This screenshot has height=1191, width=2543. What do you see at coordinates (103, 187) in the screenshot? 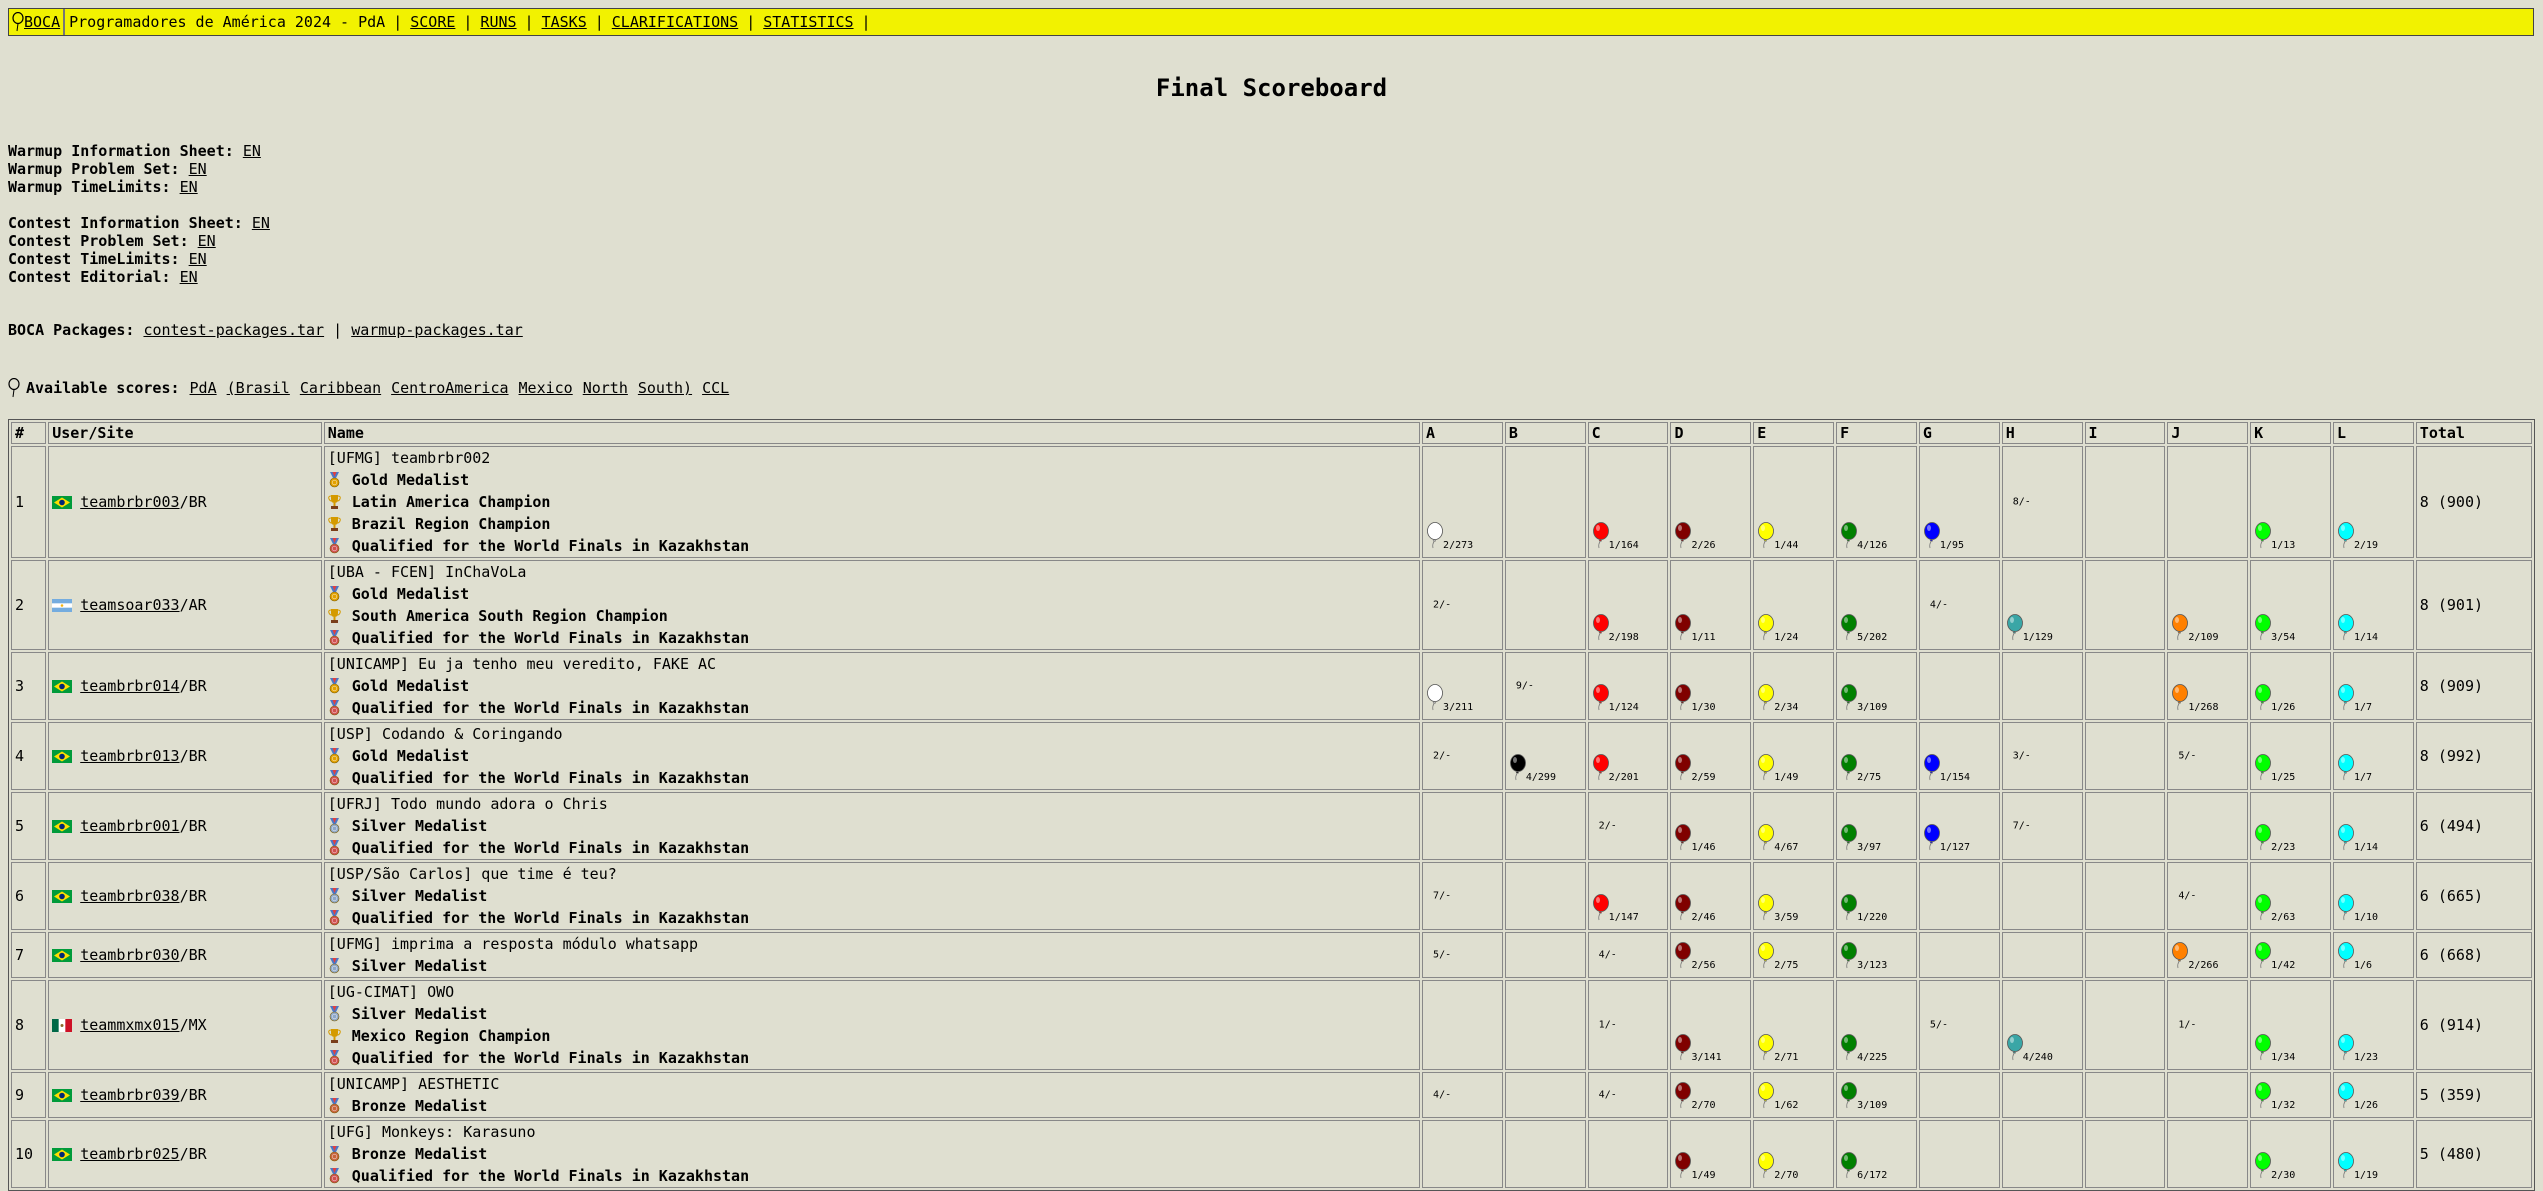
I see `info-line-warmup-timelimits: Warmup TimeLimits: EN` at bounding box center [103, 187].